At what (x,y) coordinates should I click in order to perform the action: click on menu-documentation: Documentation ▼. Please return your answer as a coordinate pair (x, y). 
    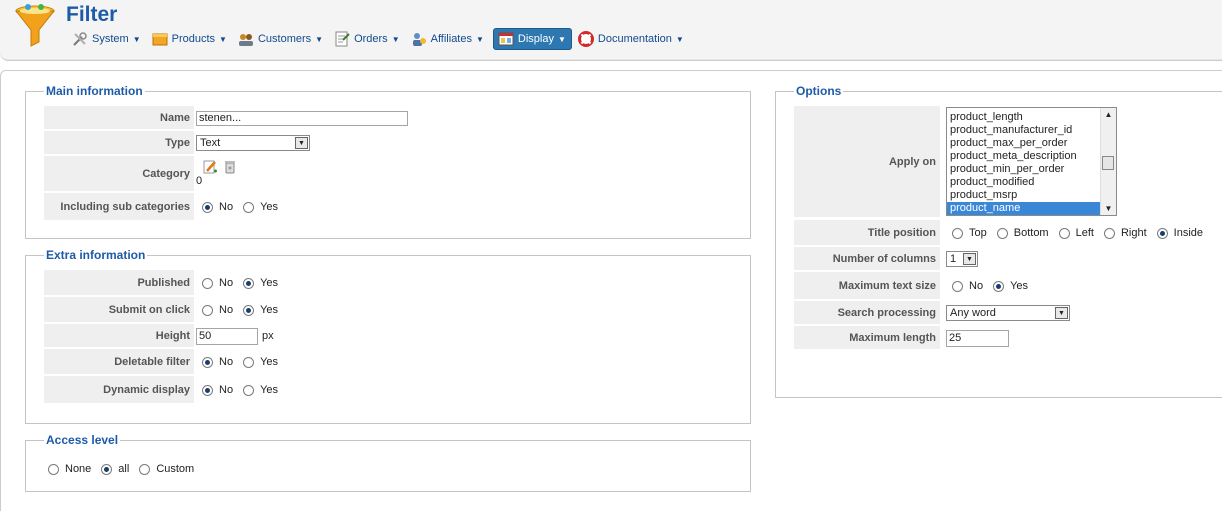
    Looking at the image, I should click on (632, 39).